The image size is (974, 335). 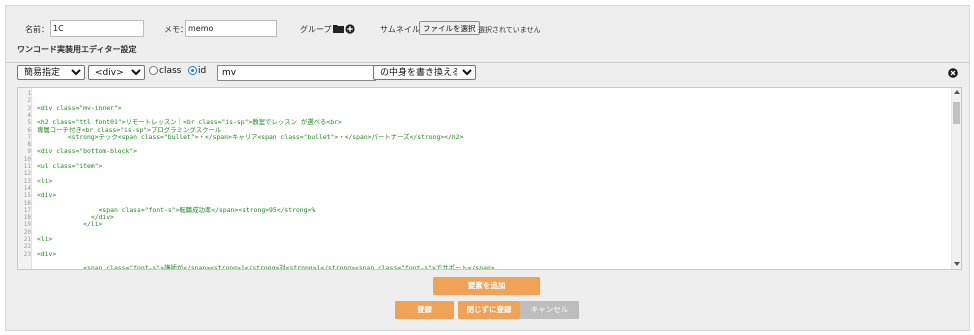 What do you see at coordinates (486, 286) in the screenshot?
I see `add-element-button: 要素を追加` at bounding box center [486, 286].